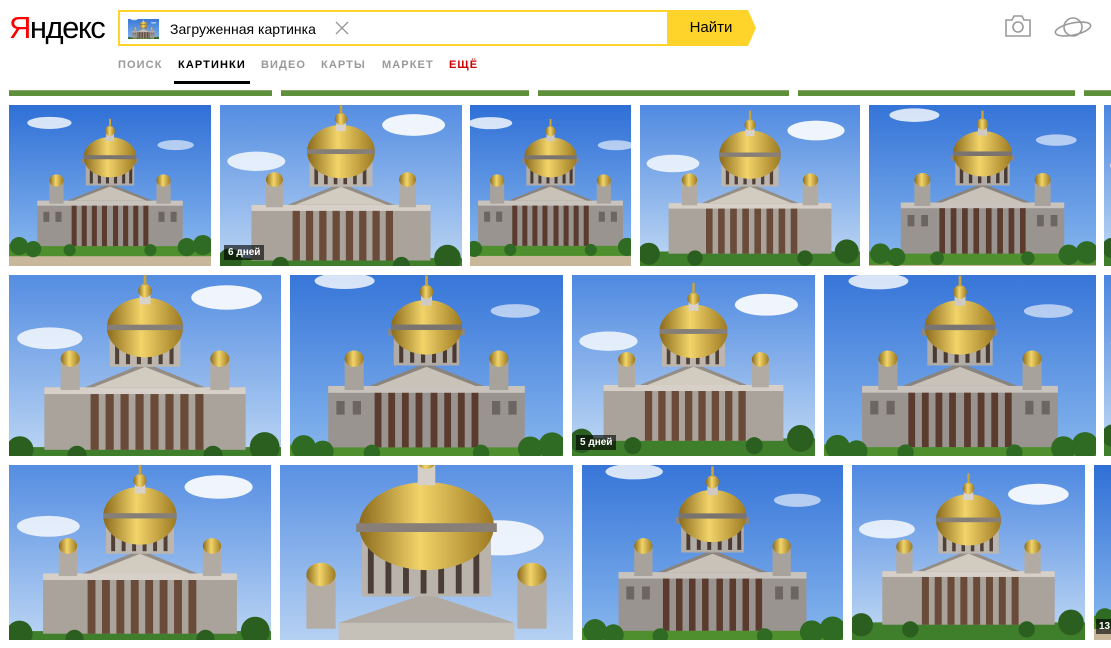 The width and height of the screenshot is (1111, 648). I want to click on saturn-icon, so click(1073, 27).